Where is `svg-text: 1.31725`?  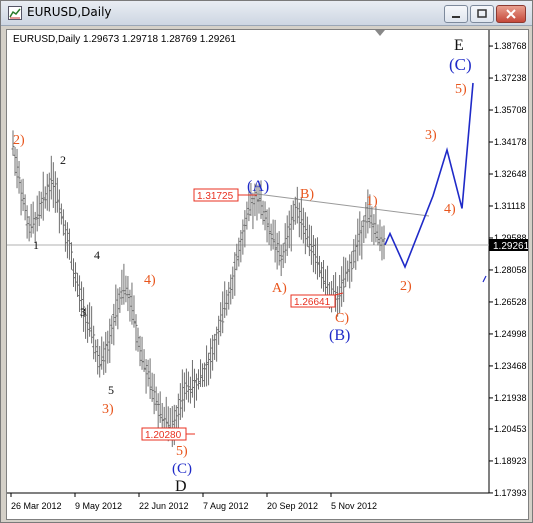
svg-text: 1.31725 is located at coordinates (215, 196).